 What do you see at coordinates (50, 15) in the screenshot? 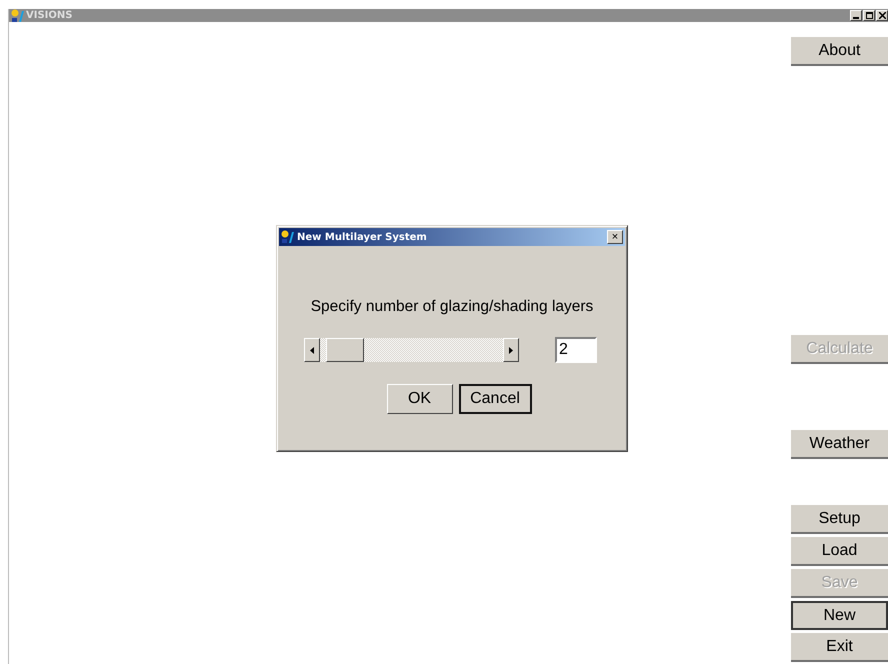
I see `window-title: VISIONS` at bounding box center [50, 15].